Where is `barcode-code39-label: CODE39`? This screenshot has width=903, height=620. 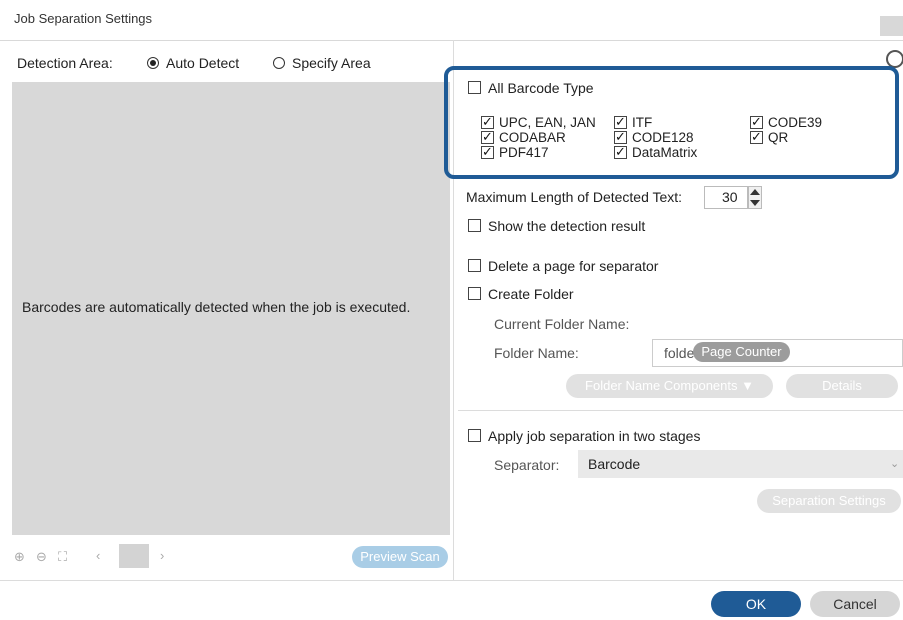 barcode-code39-label: CODE39 is located at coordinates (795, 122).